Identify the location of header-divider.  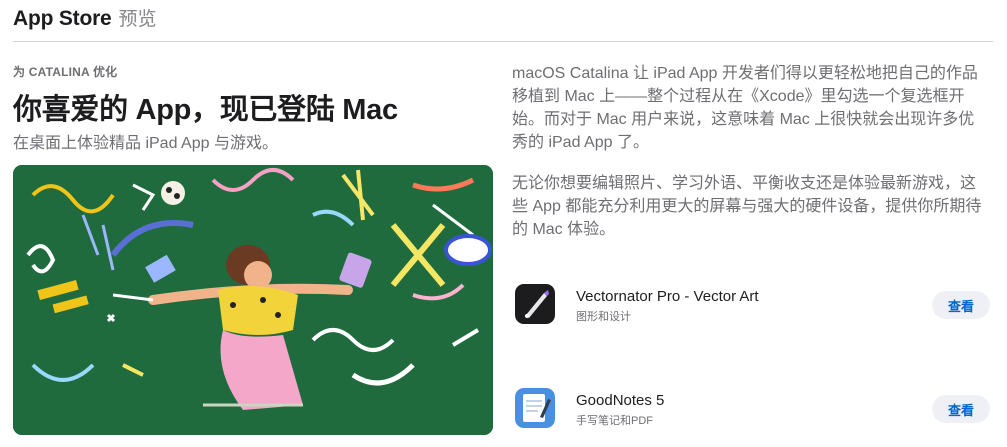
(503, 41).